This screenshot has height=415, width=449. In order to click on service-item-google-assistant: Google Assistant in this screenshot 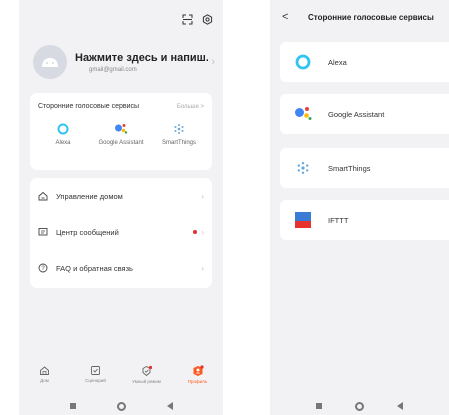, I will do `click(364, 114)`.